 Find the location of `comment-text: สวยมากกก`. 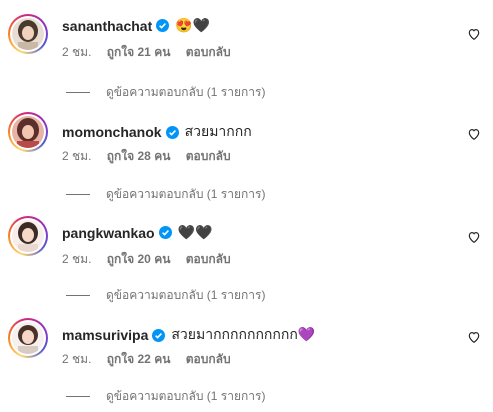

comment-text: สวยมากกก is located at coordinates (218, 131).